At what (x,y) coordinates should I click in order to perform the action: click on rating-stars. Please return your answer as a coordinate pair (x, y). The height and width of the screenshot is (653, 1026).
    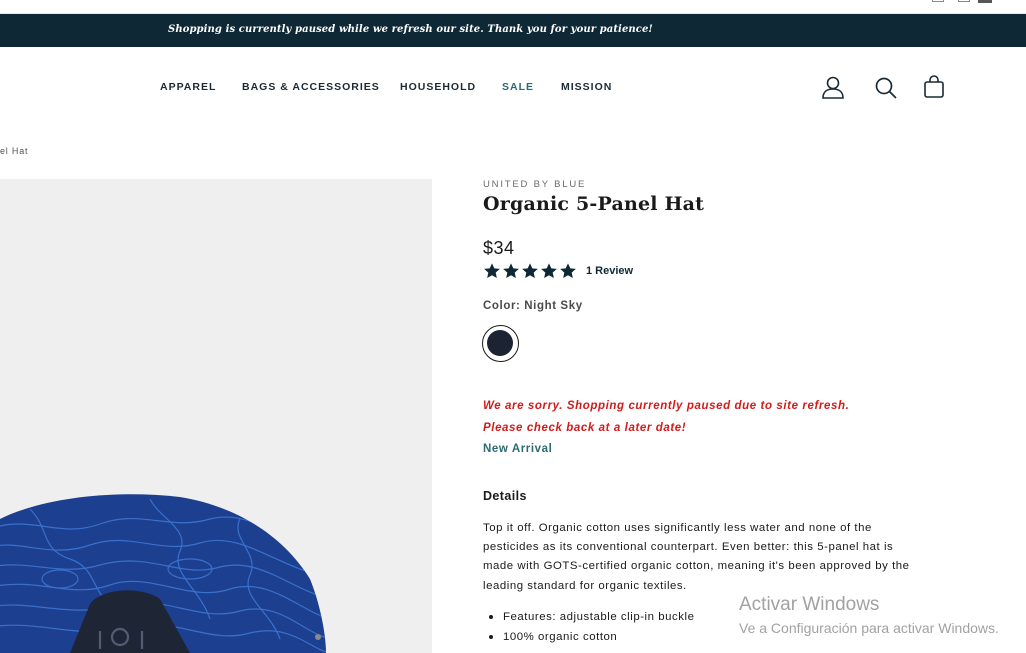
    Looking at the image, I should click on (530, 271).